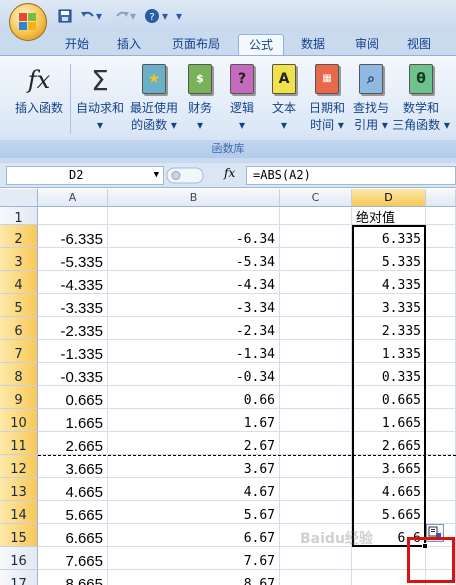 The width and height of the screenshot is (456, 585). I want to click on cell-b, so click(194, 216).